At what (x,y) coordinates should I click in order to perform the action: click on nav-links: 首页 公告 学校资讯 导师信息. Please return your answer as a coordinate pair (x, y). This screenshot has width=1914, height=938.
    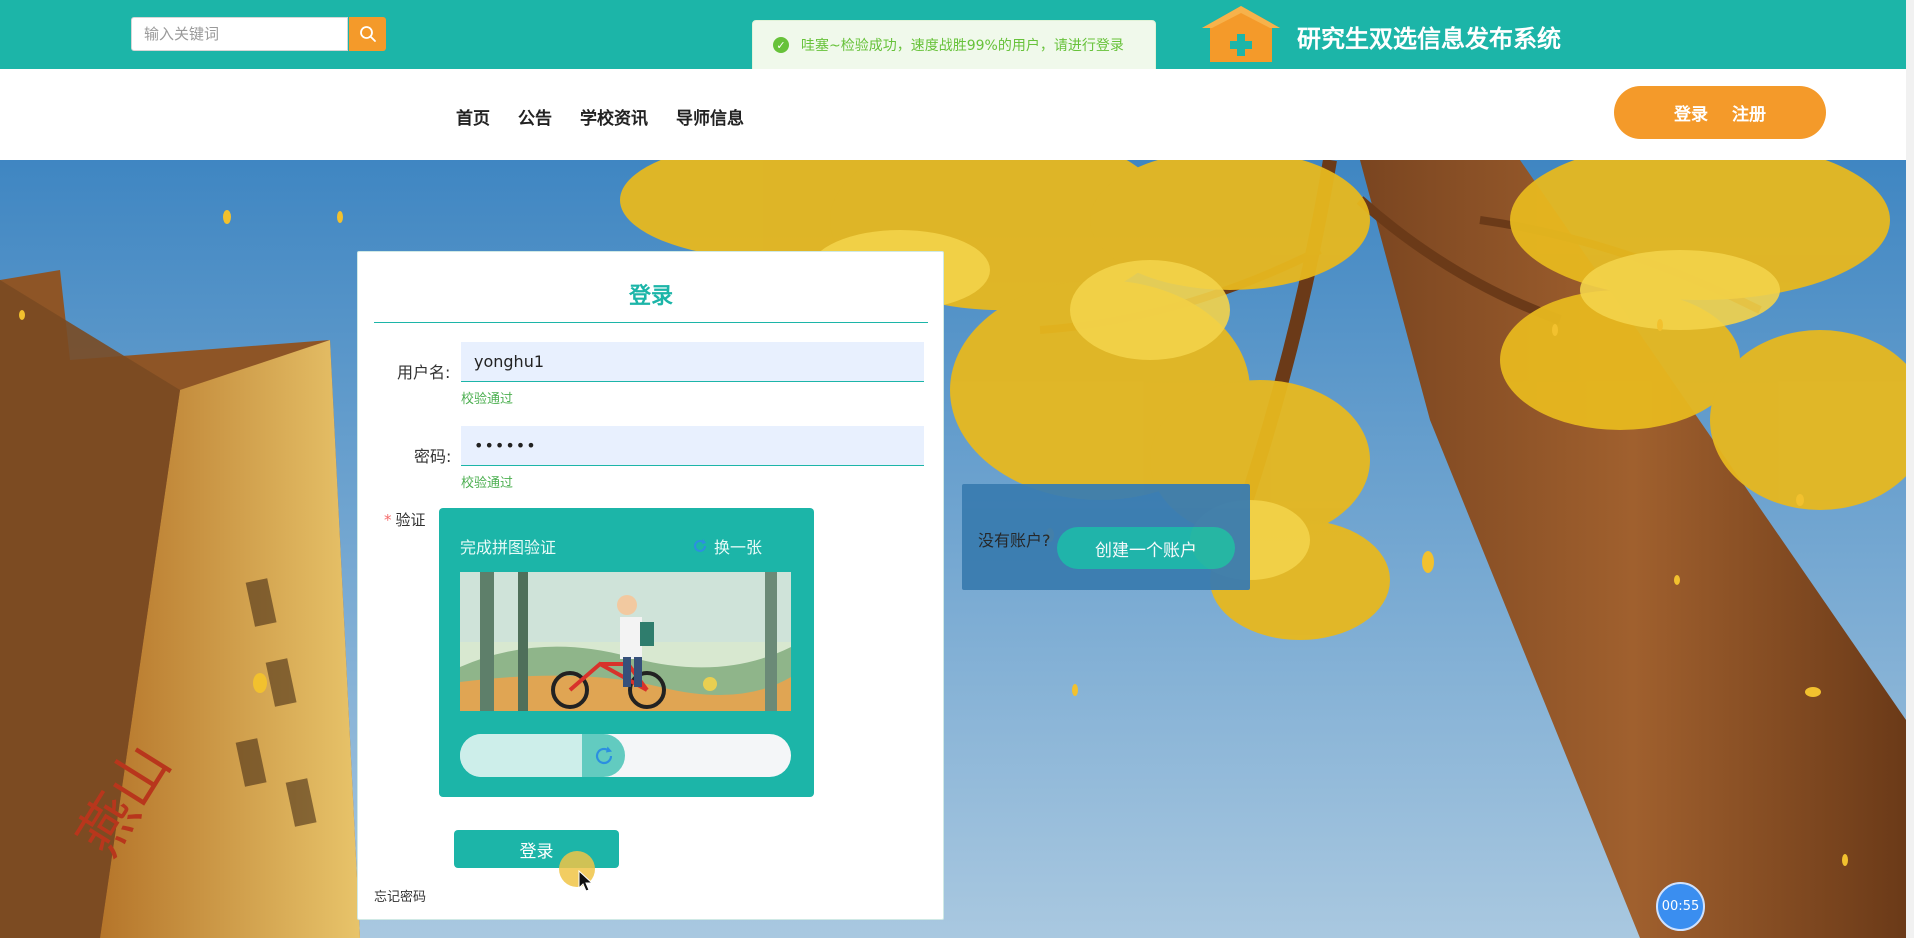
    Looking at the image, I should click on (600, 116).